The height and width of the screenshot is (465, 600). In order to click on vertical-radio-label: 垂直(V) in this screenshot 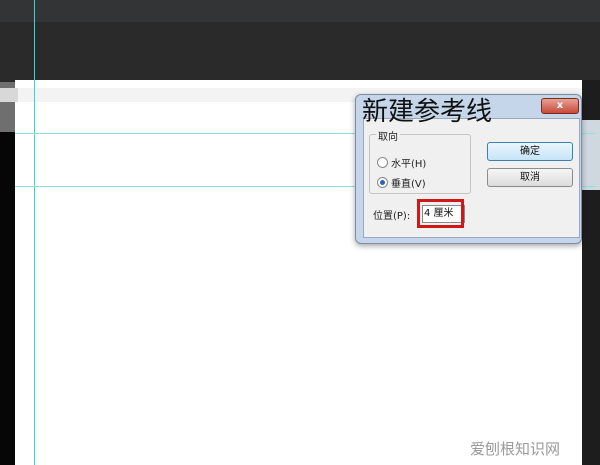, I will do `click(408, 184)`.